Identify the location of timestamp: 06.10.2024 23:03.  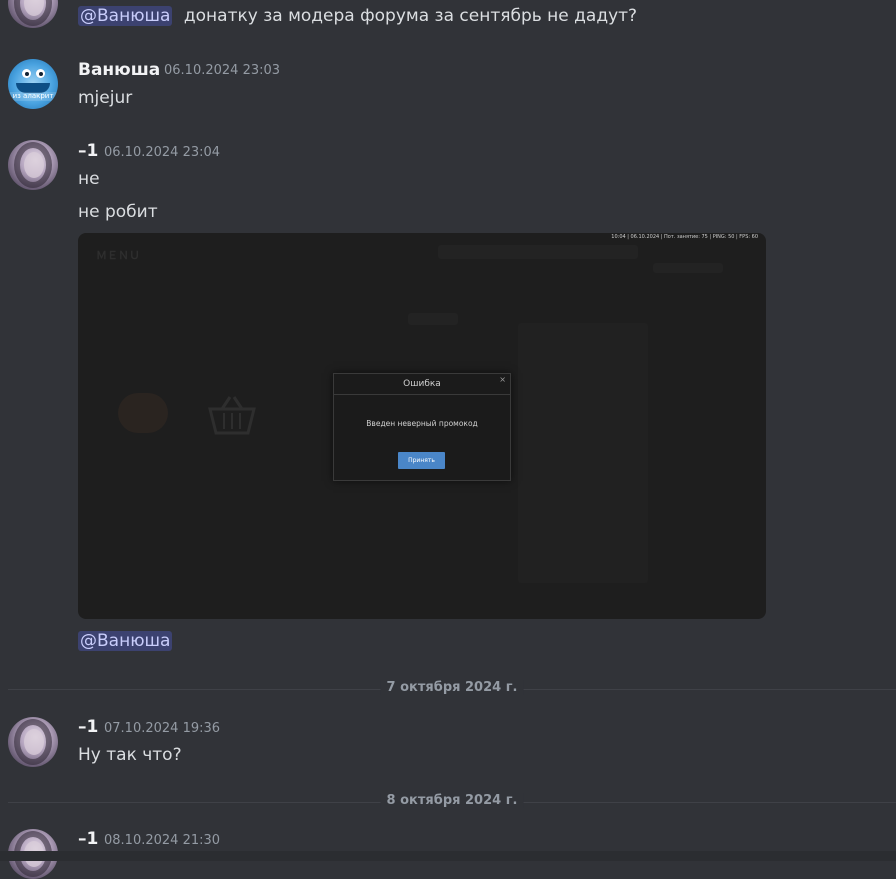
(222, 70).